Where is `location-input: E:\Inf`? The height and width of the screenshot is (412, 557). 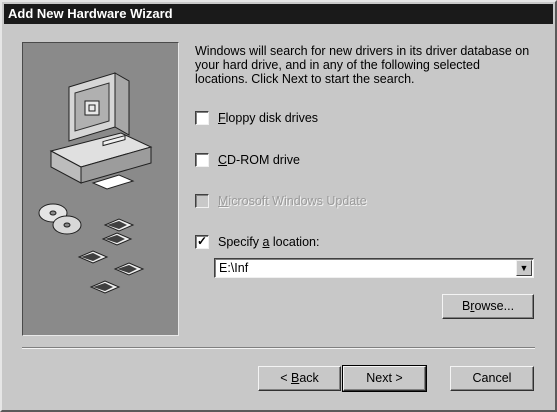 location-input: E:\Inf is located at coordinates (233, 268).